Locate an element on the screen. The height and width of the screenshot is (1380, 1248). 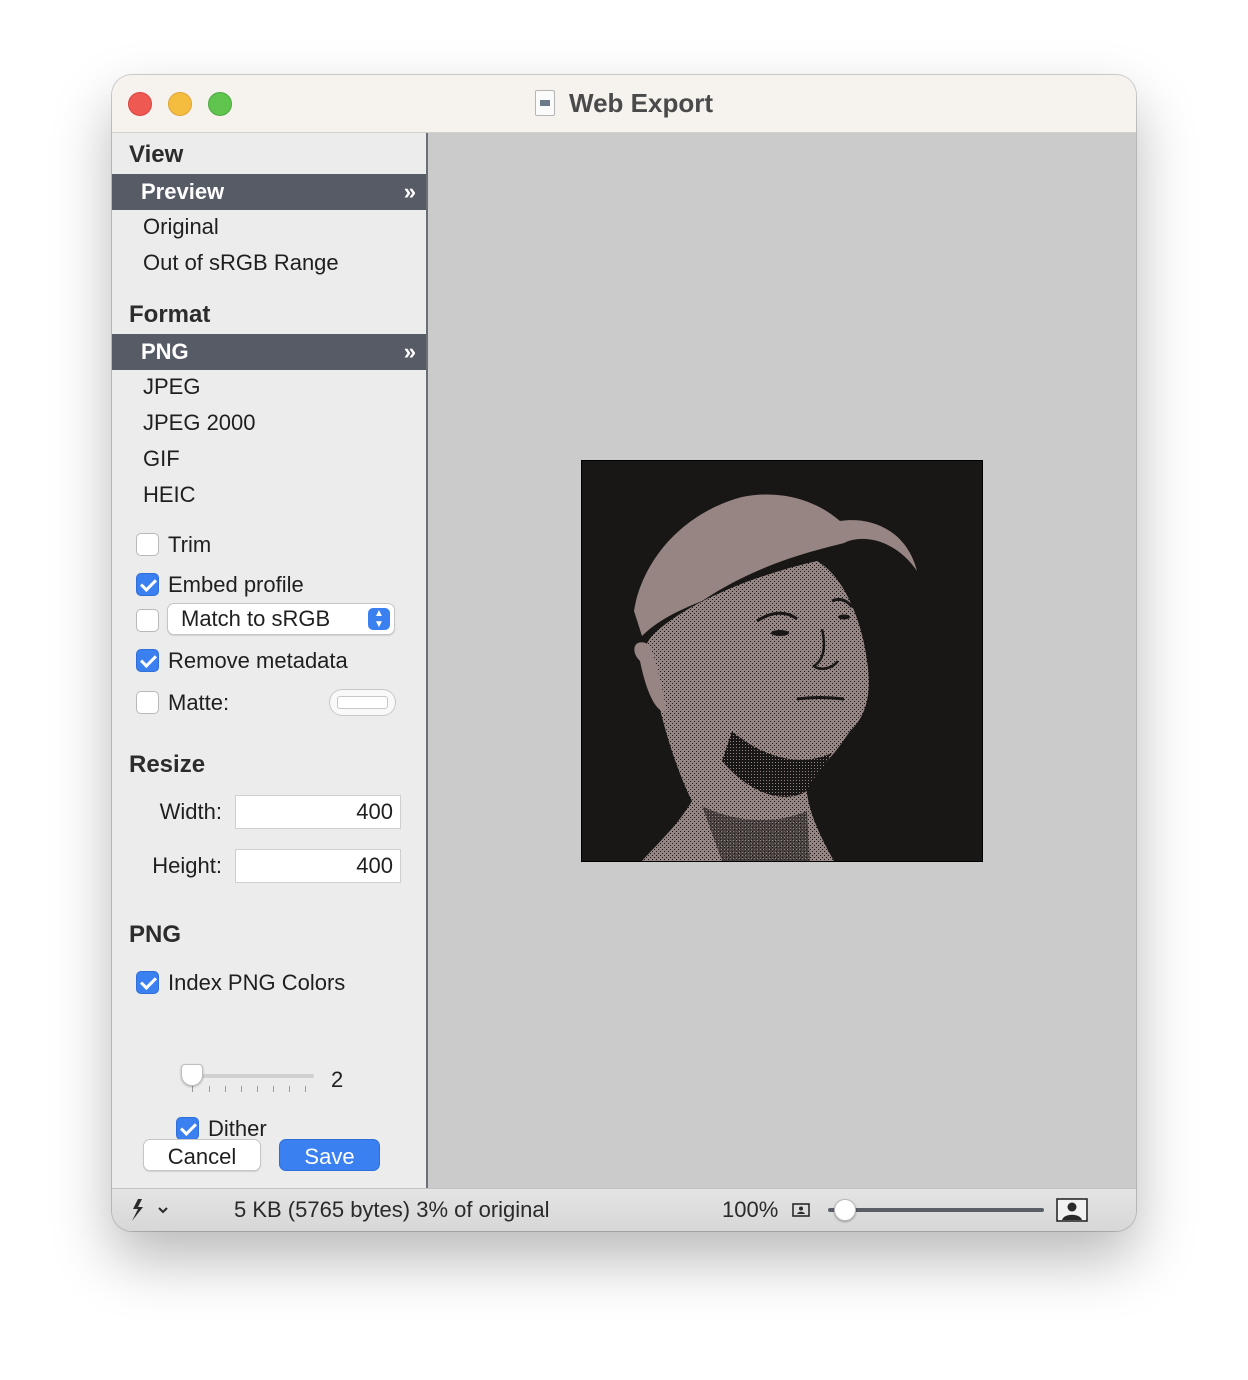
width-label: Width: is located at coordinates (190, 811).